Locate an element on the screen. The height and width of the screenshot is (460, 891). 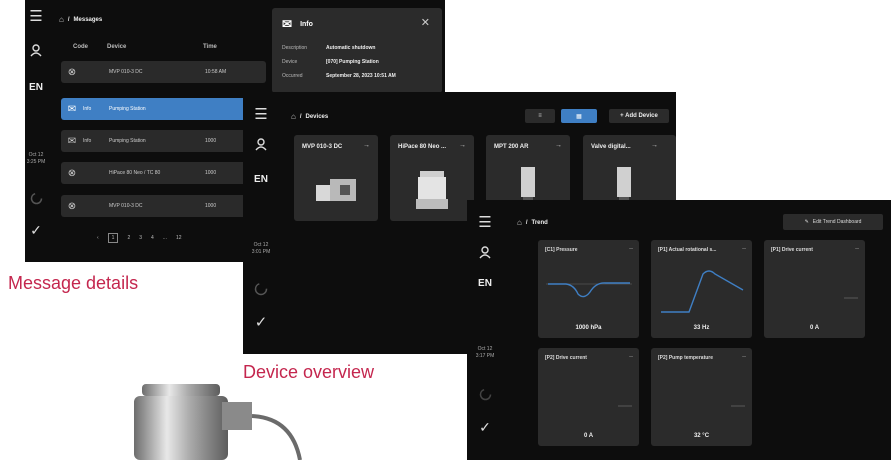
table-header: Code Device Time is located at coordinates (145, 47).